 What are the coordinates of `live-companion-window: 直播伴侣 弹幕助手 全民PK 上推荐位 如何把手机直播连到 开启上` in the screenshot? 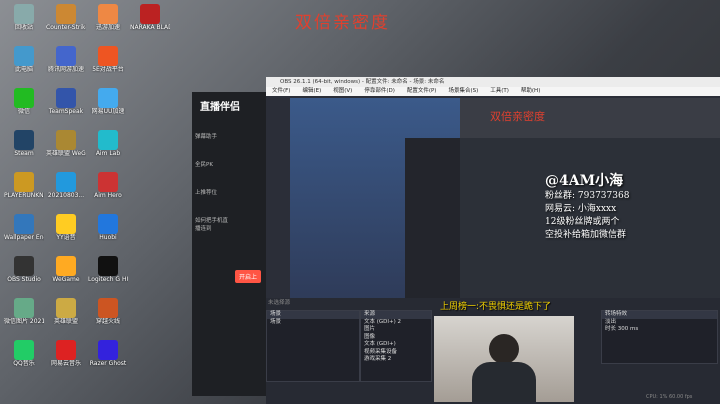 It's located at (233, 244).